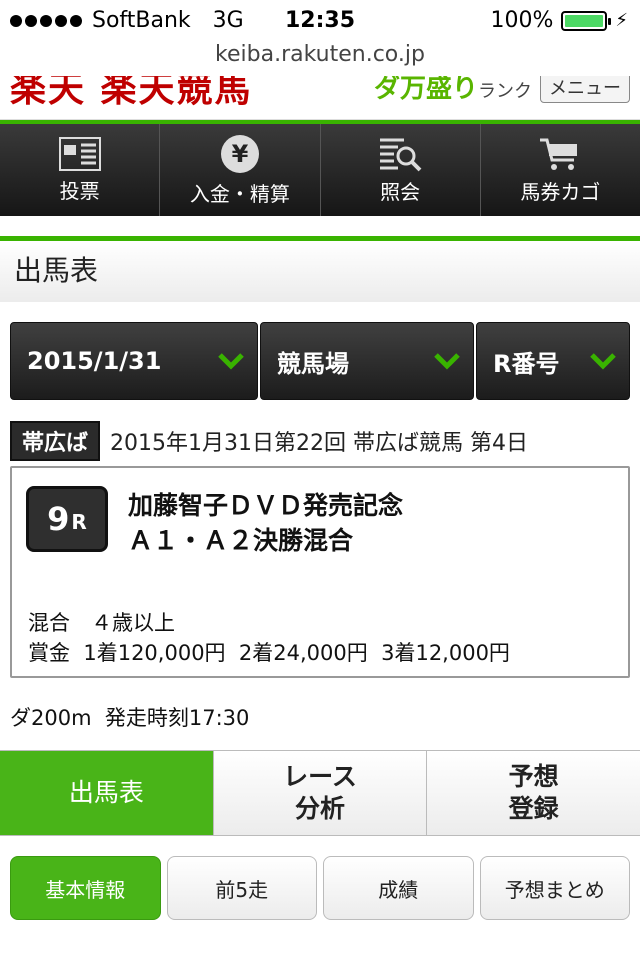  Describe the element at coordinates (320, 58) in the screenshot. I see `url-bar: keiba.rakuten.co.jp` at that location.